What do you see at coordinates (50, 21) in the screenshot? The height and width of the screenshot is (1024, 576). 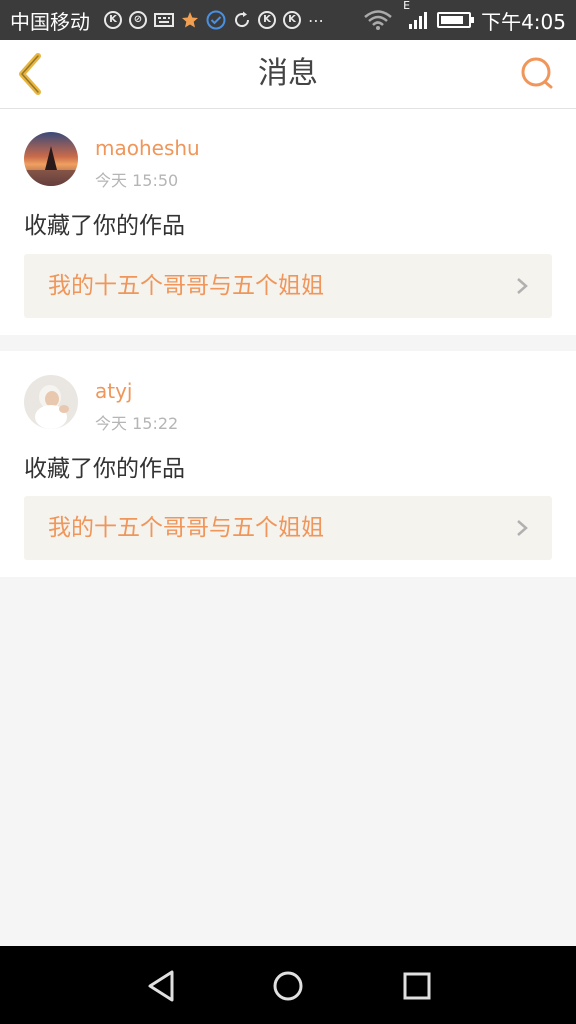 I see `carrier-label: 中国移动` at bounding box center [50, 21].